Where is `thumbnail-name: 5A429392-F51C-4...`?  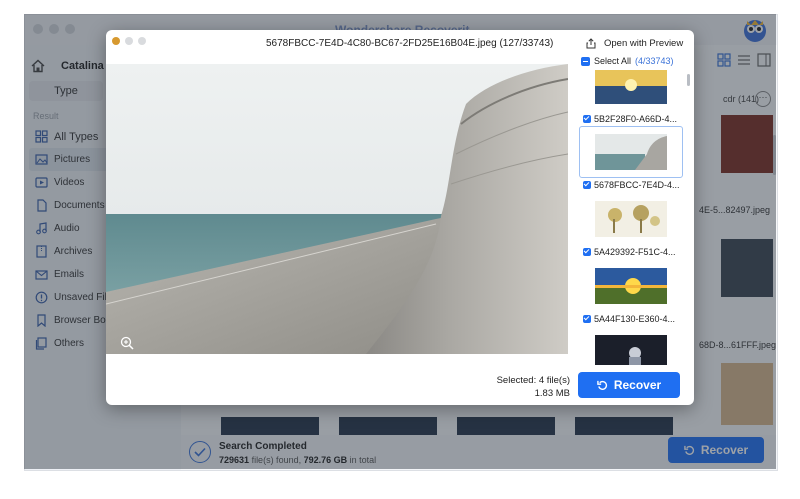
thumbnail-name: 5A429392-F51C-4... is located at coordinates (635, 252).